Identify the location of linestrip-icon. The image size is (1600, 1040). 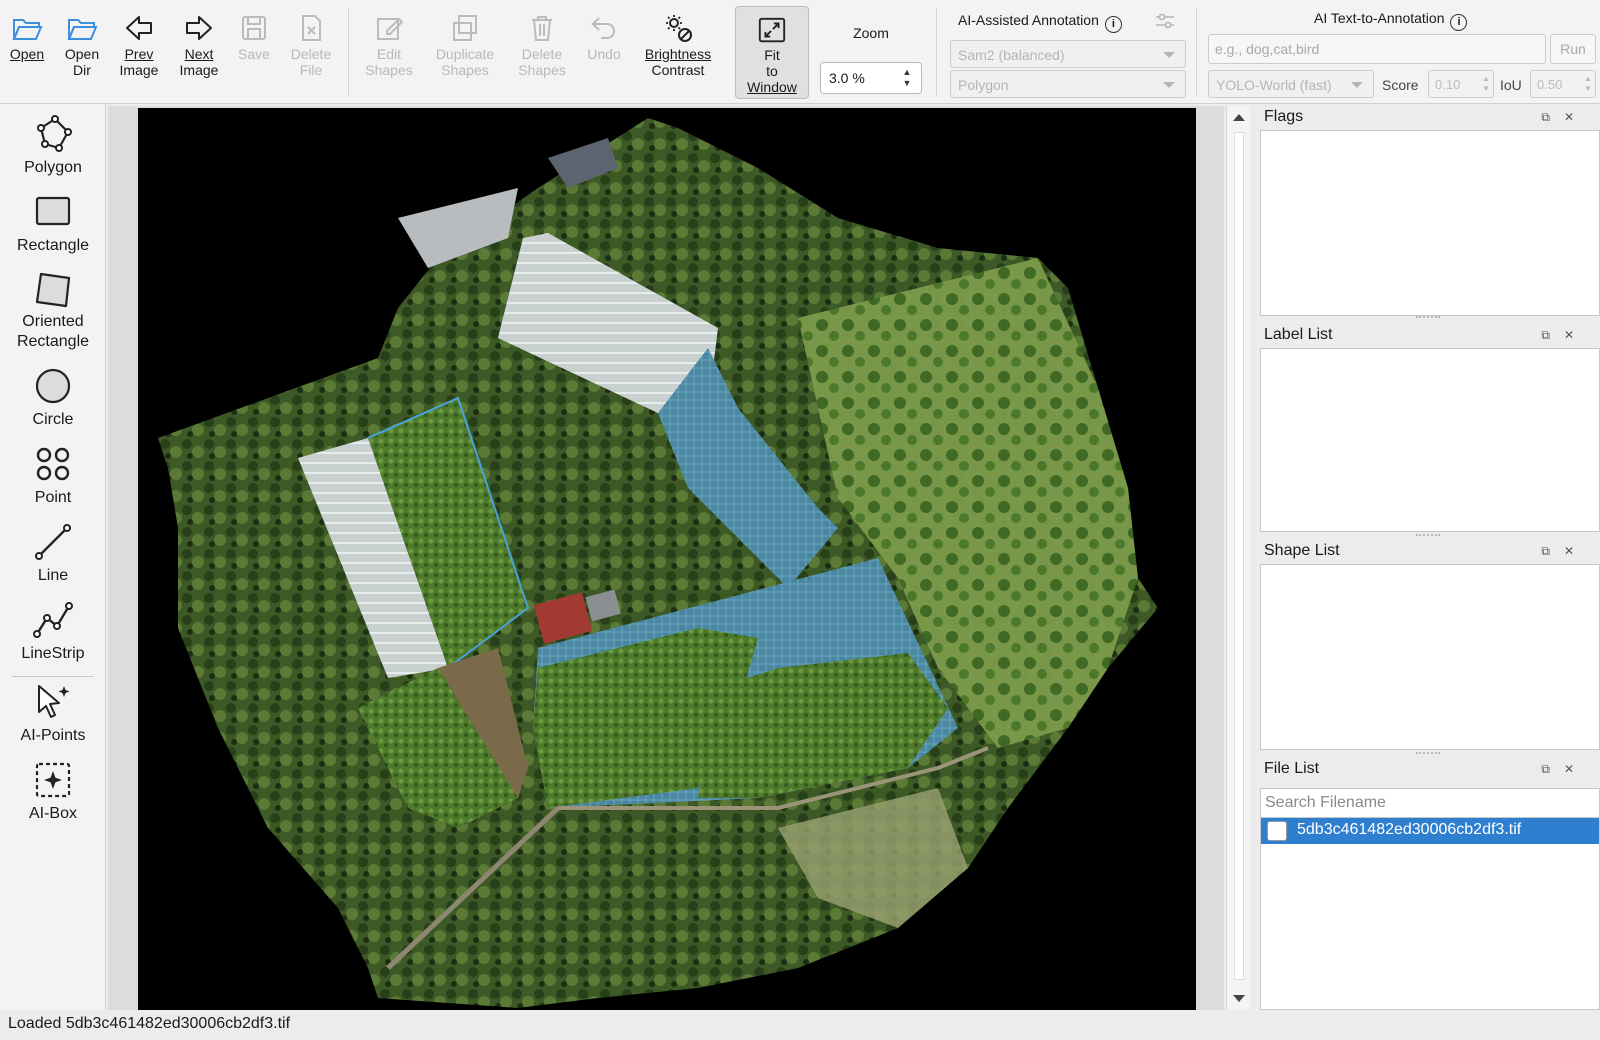
(53, 620).